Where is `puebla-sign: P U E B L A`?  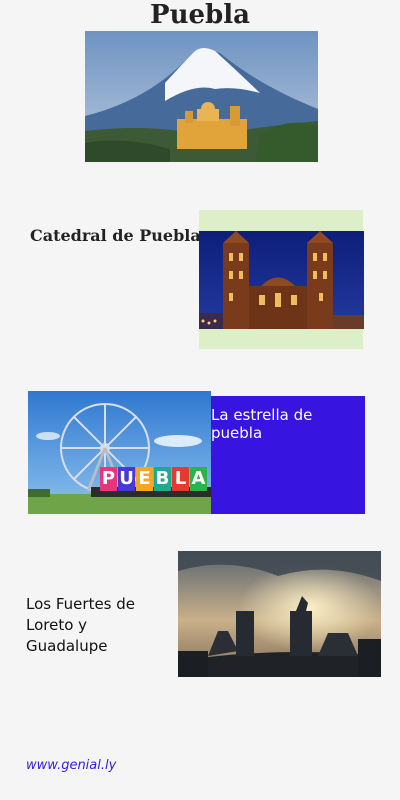
puebla-sign: P U E B L A is located at coordinates (153, 480).